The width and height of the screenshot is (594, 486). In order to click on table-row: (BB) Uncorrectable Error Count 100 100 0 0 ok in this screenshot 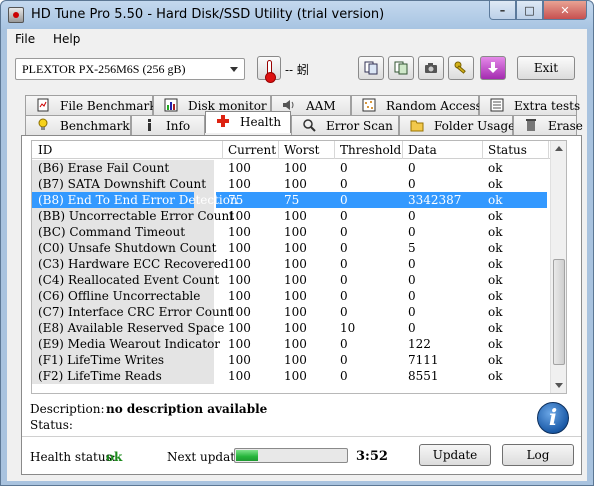, I will do `click(292, 216)`.